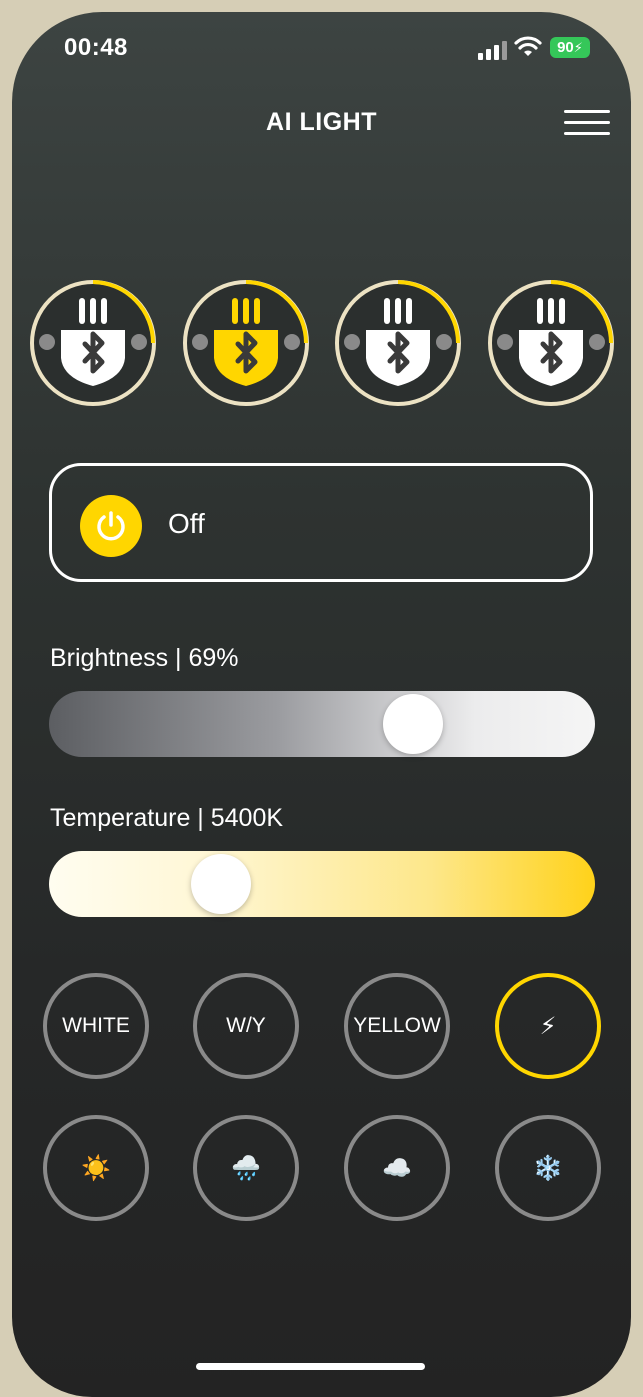  I want to click on mode-white-yellow-button: W/Y, so click(246, 1026).